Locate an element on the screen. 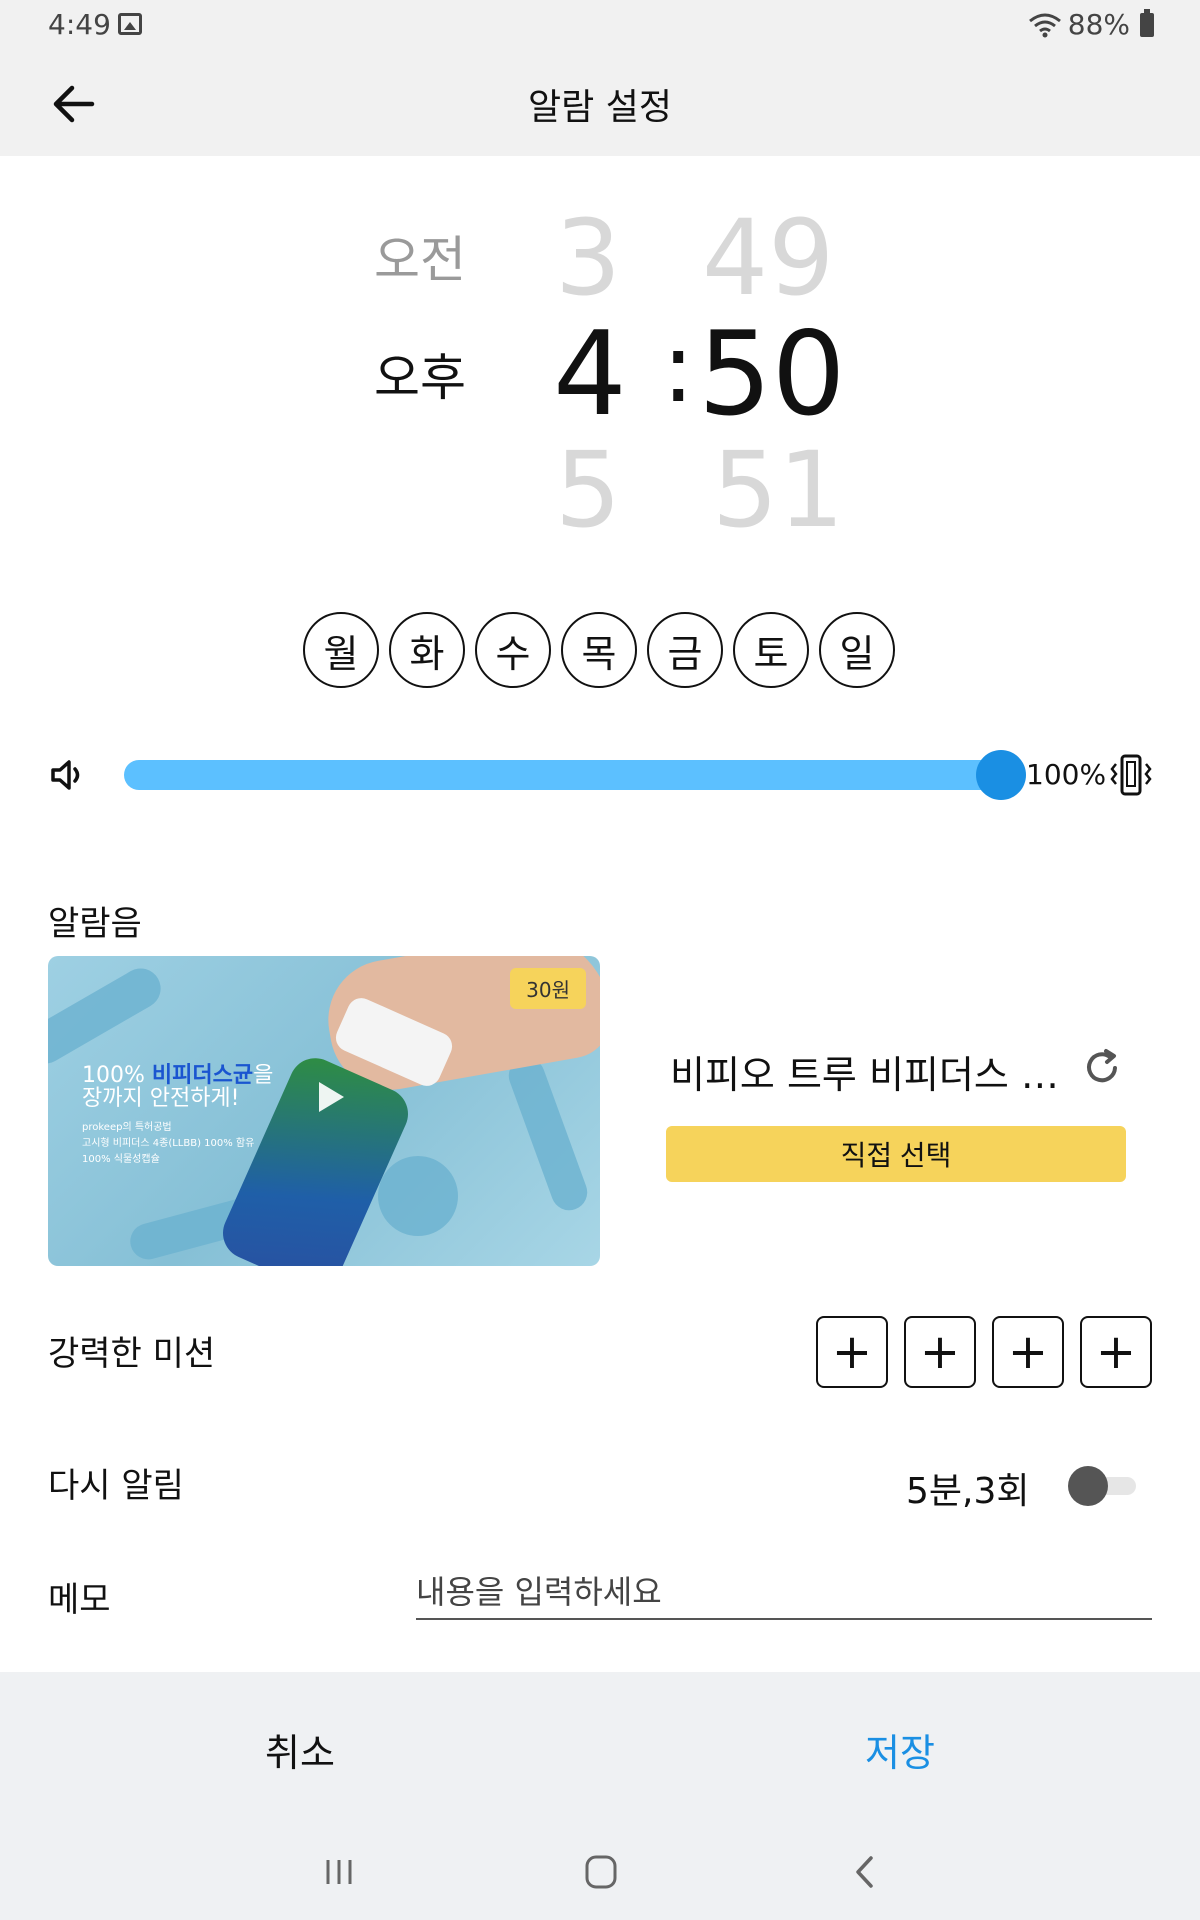  wifi-icon is located at coordinates (1044, 25).